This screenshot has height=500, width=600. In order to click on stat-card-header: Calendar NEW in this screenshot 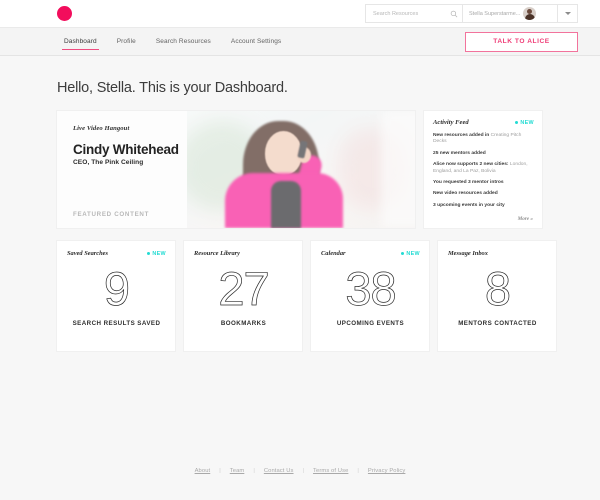, I will do `click(370, 253)`.